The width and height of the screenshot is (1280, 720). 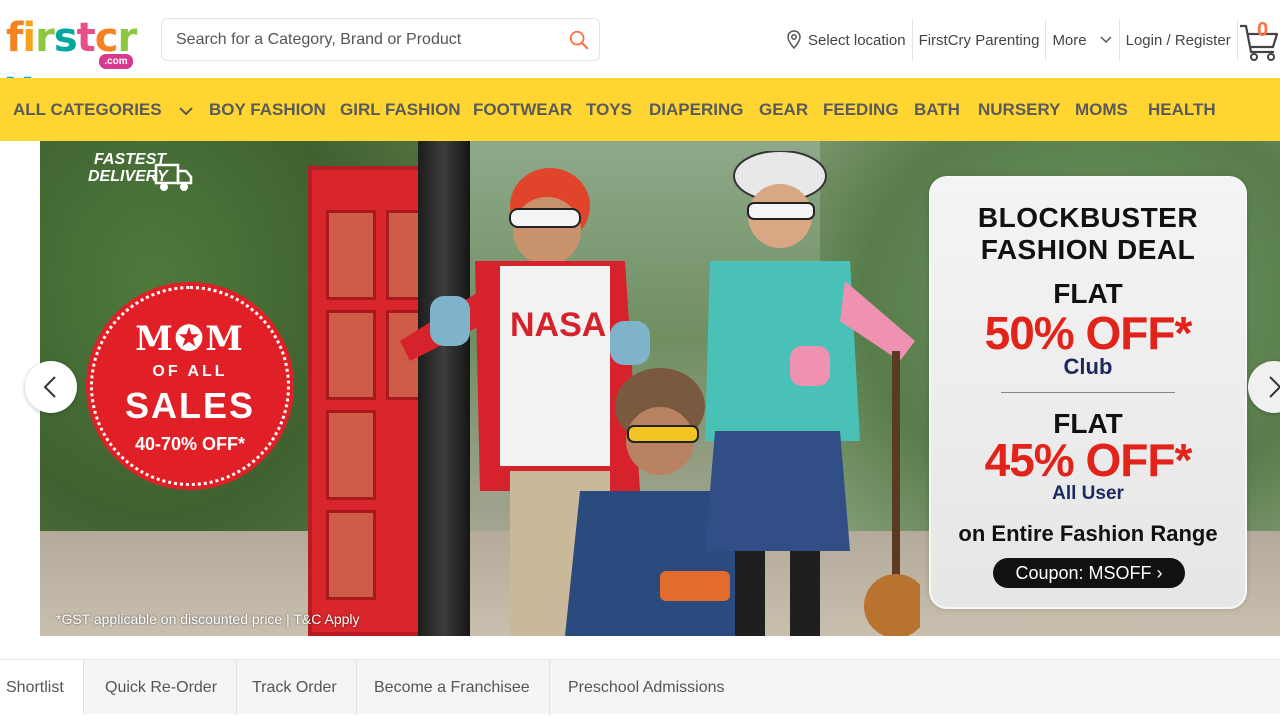 I want to click on select-location-link: Select location, so click(x=846, y=40).